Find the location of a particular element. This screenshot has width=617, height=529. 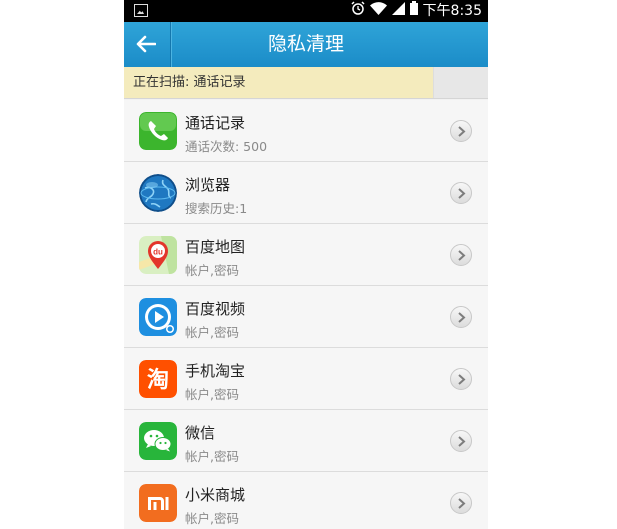

status-time: 下午8:35 is located at coordinates (452, 11).